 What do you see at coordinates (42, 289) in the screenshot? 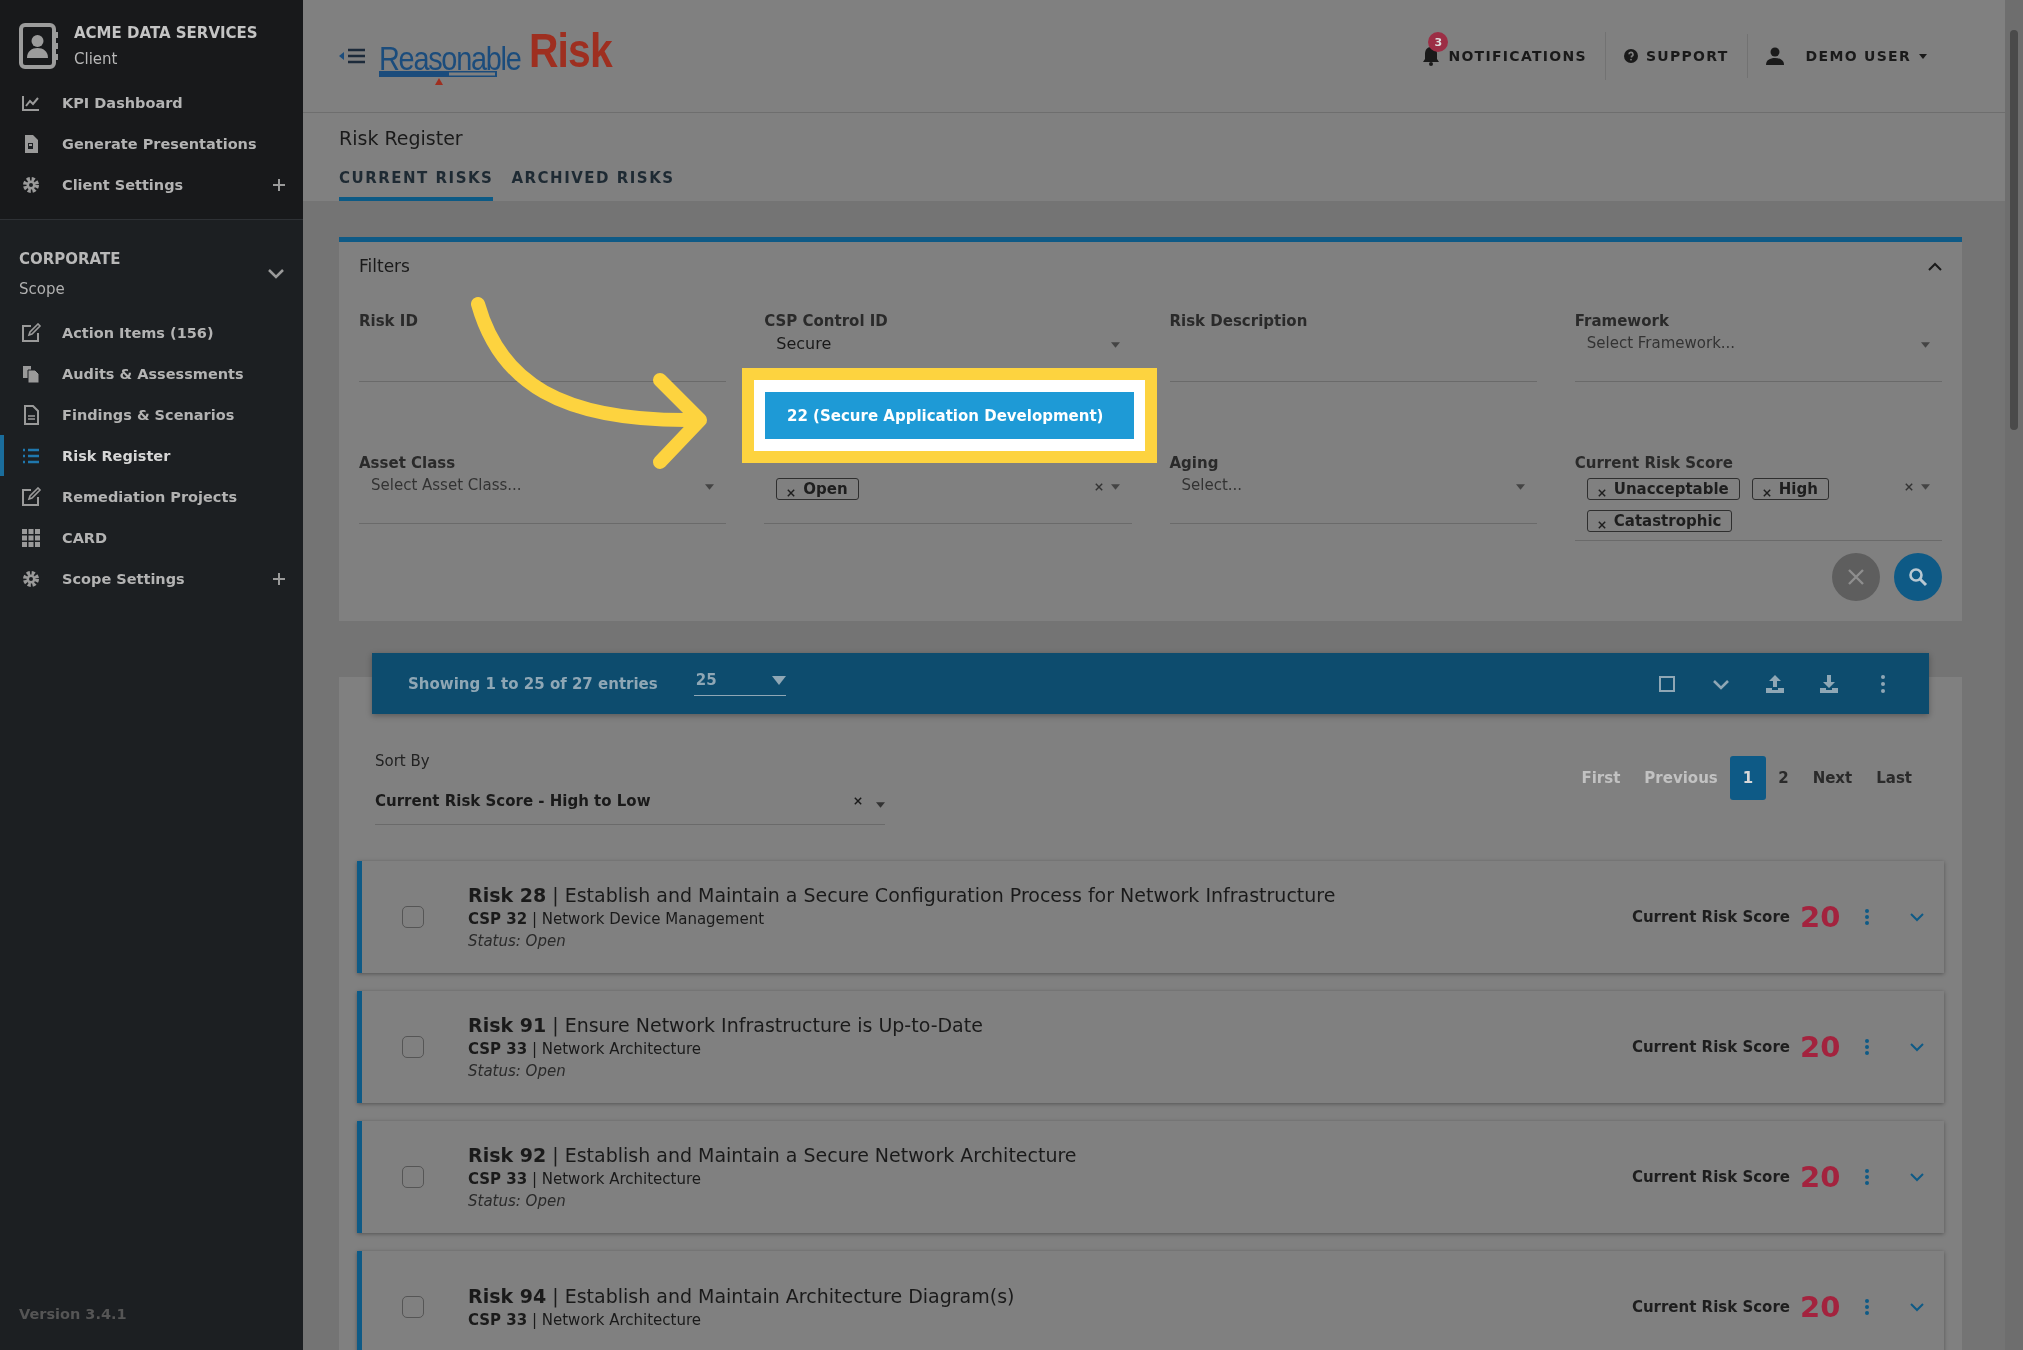
I see `scope-label: Scope` at bounding box center [42, 289].